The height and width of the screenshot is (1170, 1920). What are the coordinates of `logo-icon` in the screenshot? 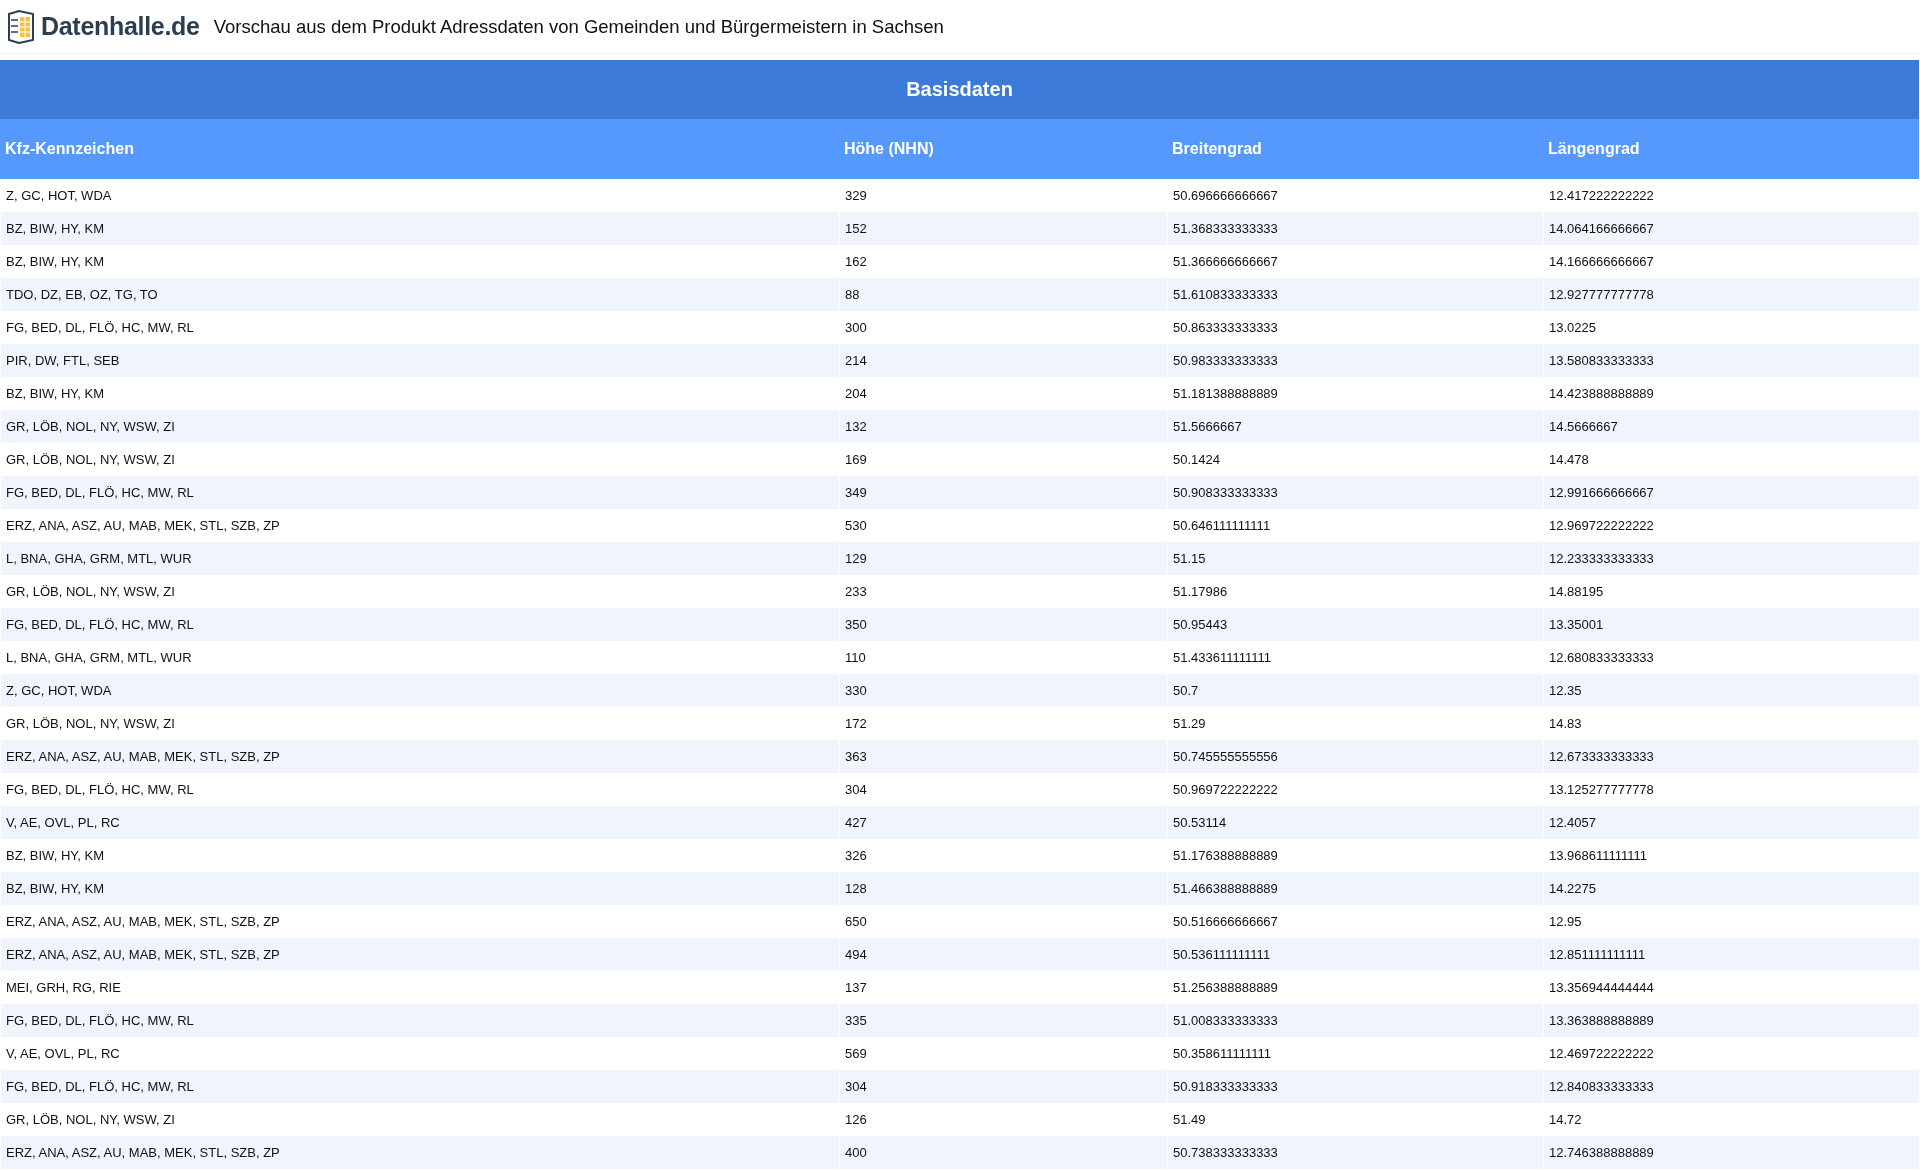 It's located at (21, 26).